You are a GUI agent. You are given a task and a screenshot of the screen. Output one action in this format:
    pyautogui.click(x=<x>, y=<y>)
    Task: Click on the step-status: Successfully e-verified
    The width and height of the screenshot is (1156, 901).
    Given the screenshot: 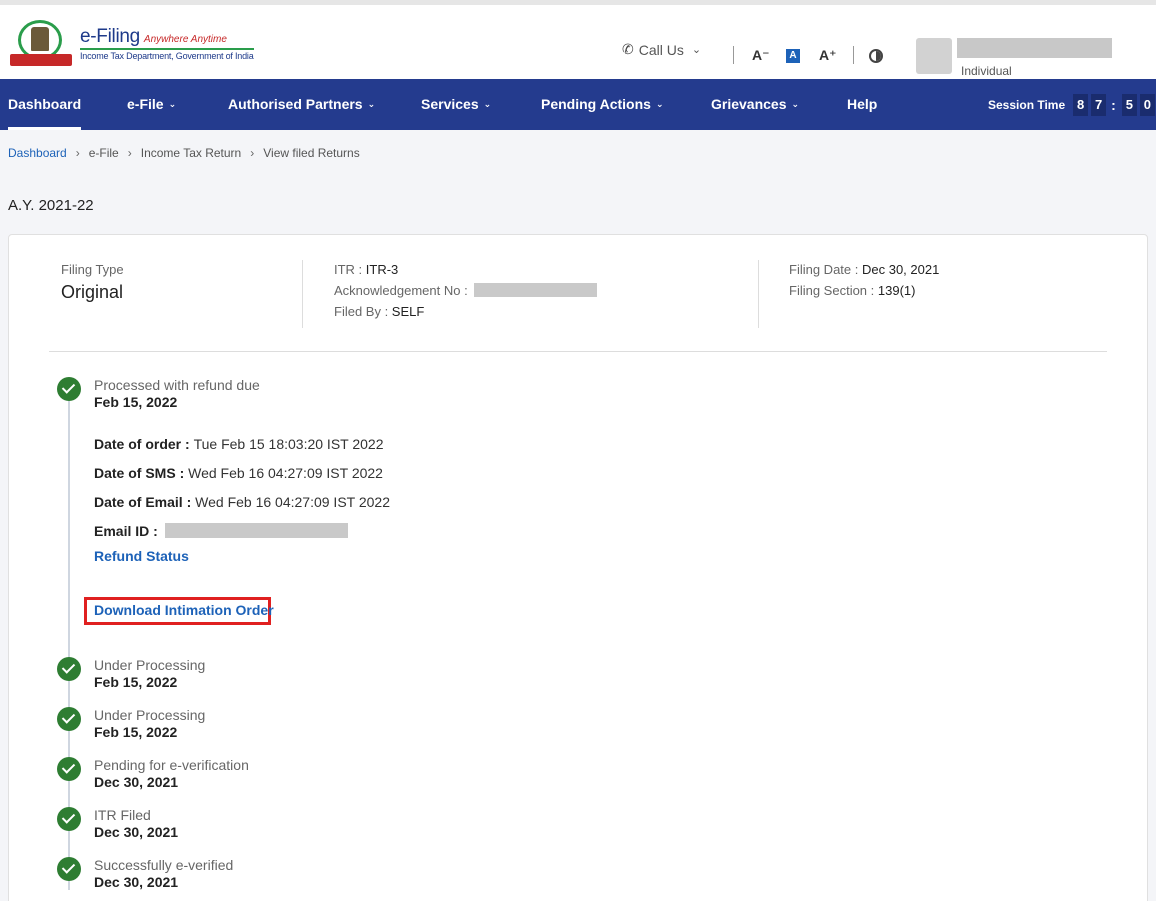 What is the action you would take?
    pyautogui.click(x=164, y=865)
    